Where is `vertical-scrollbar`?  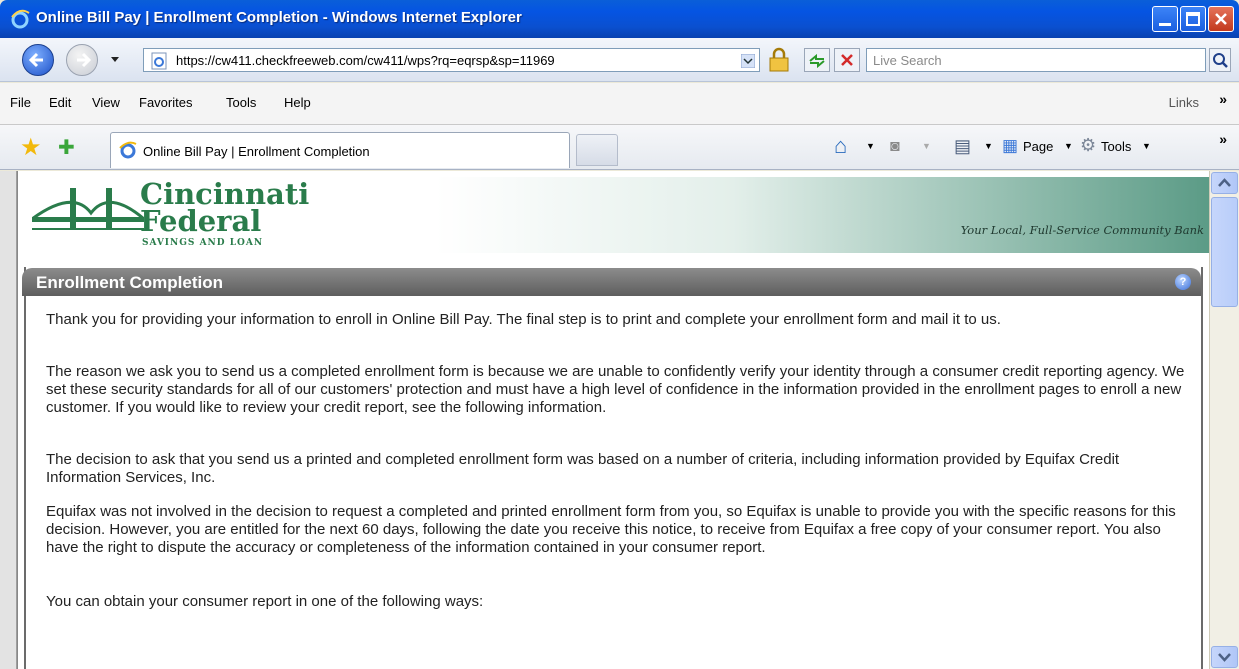 vertical-scrollbar is located at coordinates (1224, 420).